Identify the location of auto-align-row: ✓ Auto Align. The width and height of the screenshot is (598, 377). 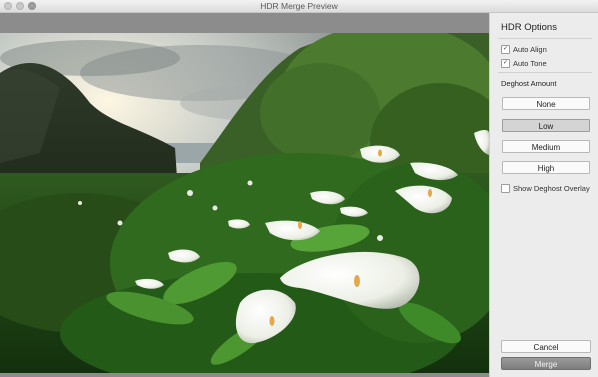
(524, 49).